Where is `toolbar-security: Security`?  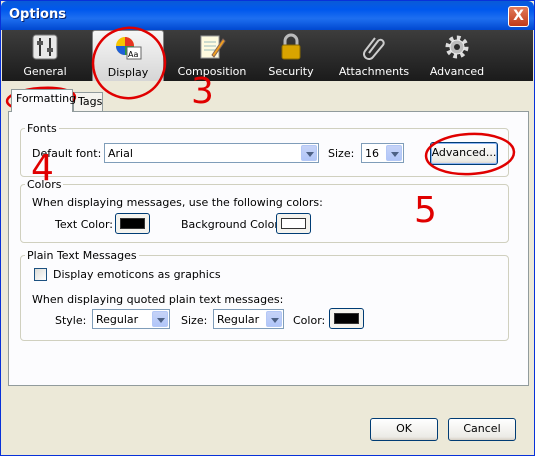 toolbar-security: Security is located at coordinates (291, 55).